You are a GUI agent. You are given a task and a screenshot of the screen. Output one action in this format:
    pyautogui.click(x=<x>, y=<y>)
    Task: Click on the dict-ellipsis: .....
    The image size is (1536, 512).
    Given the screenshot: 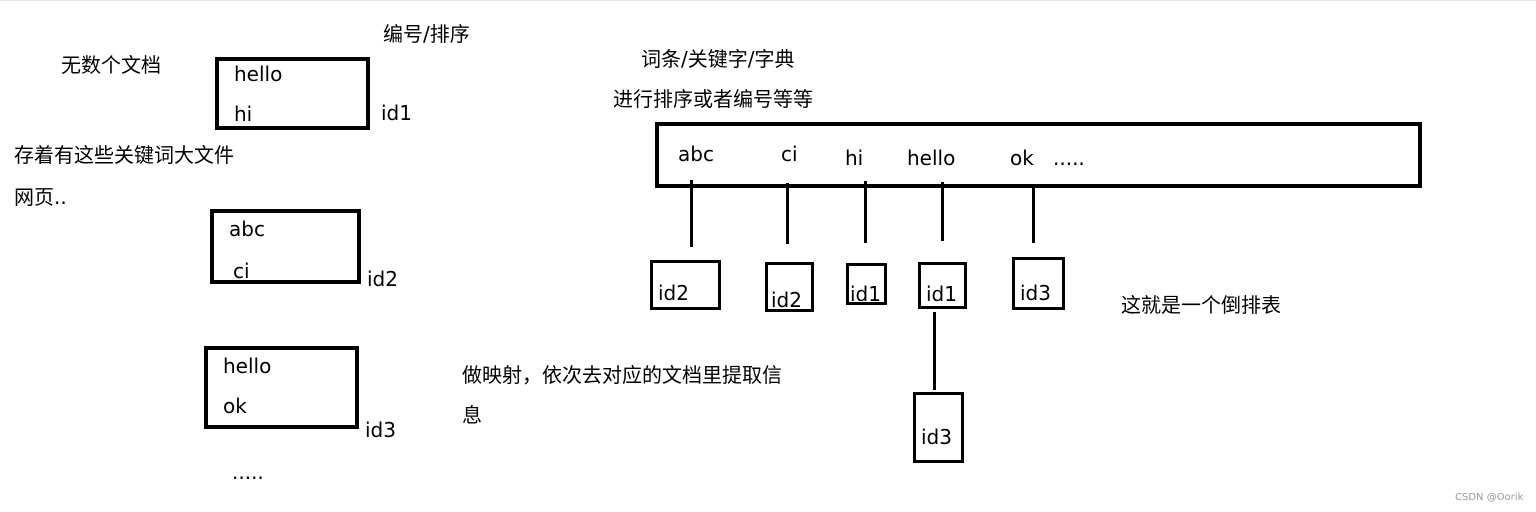 What is the action you would take?
    pyautogui.click(x=1069, y=158)
    